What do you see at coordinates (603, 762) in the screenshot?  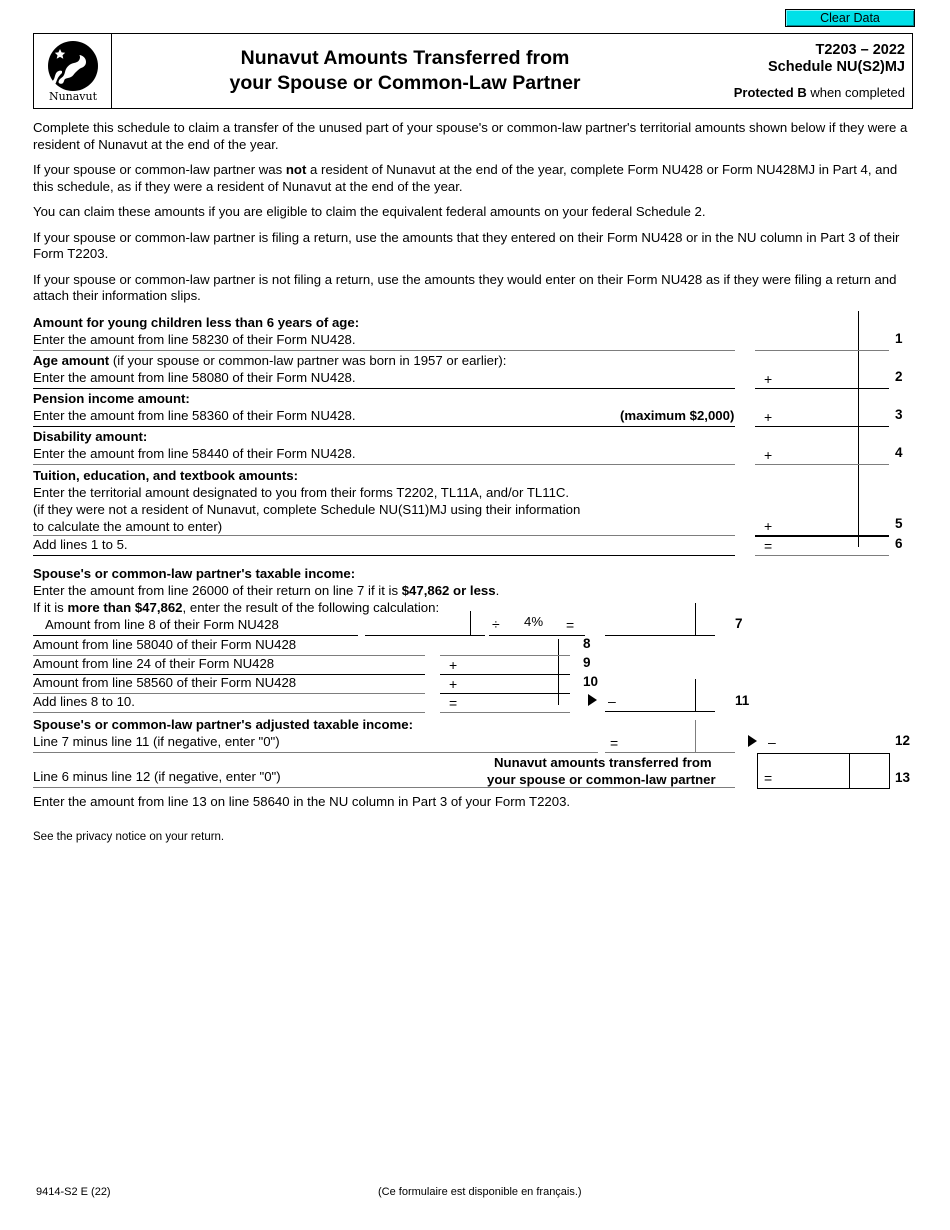 I see `row13-label-line1: Nunavut amounts transferred from` at bounding box center [603, 762].